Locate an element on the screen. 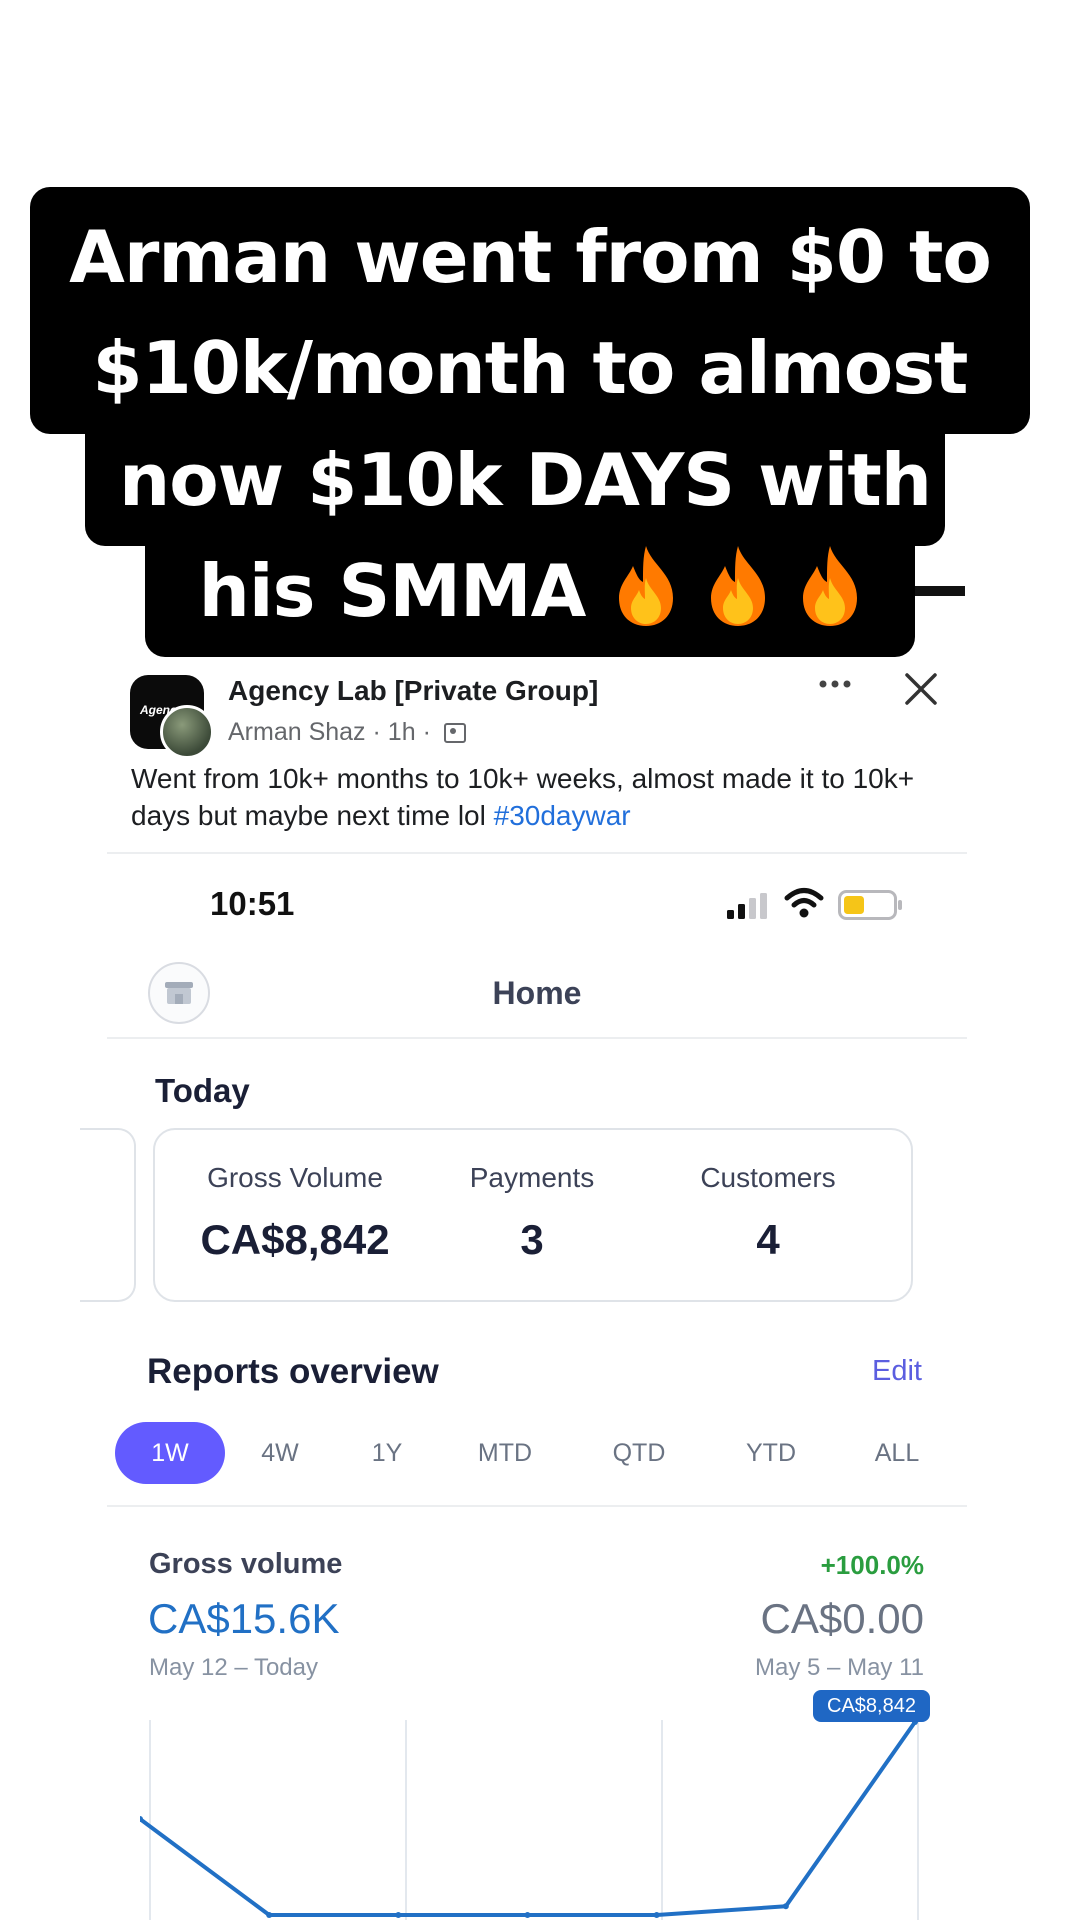  tabs-divider is located at coordinates (537, 1506).